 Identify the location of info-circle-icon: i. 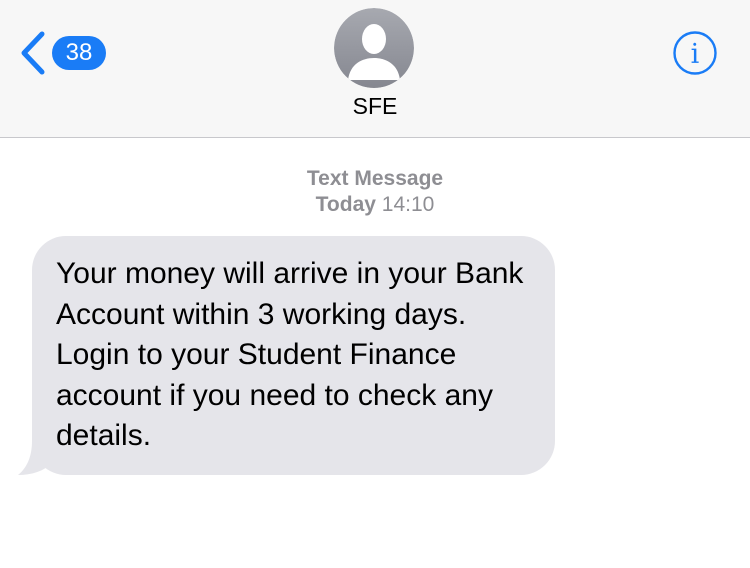
(695, 53).